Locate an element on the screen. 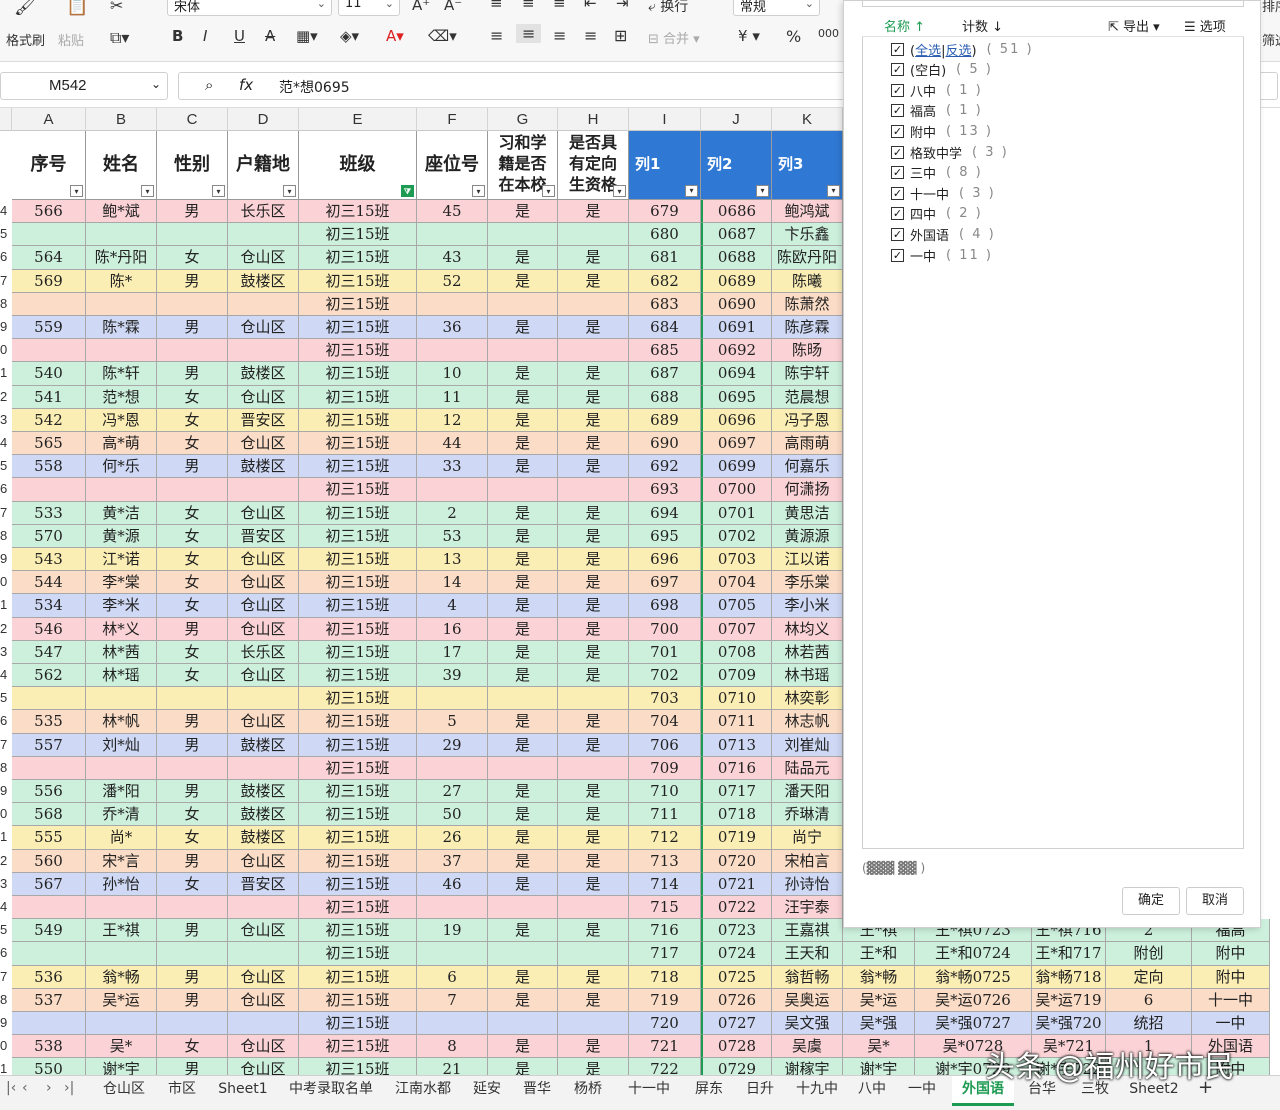 Image resolution: width=1280 pixels, height=1110 pixels. table-cell: 0728 is located at coordinates (736, 1047).